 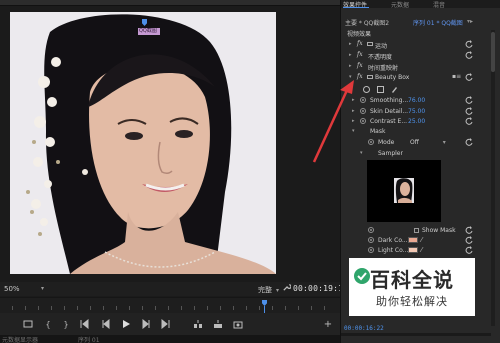 What do you see at coordinates (493, 178) in the screenshot?
I see `panel-scrollbar` at bounding box center [493, 178].